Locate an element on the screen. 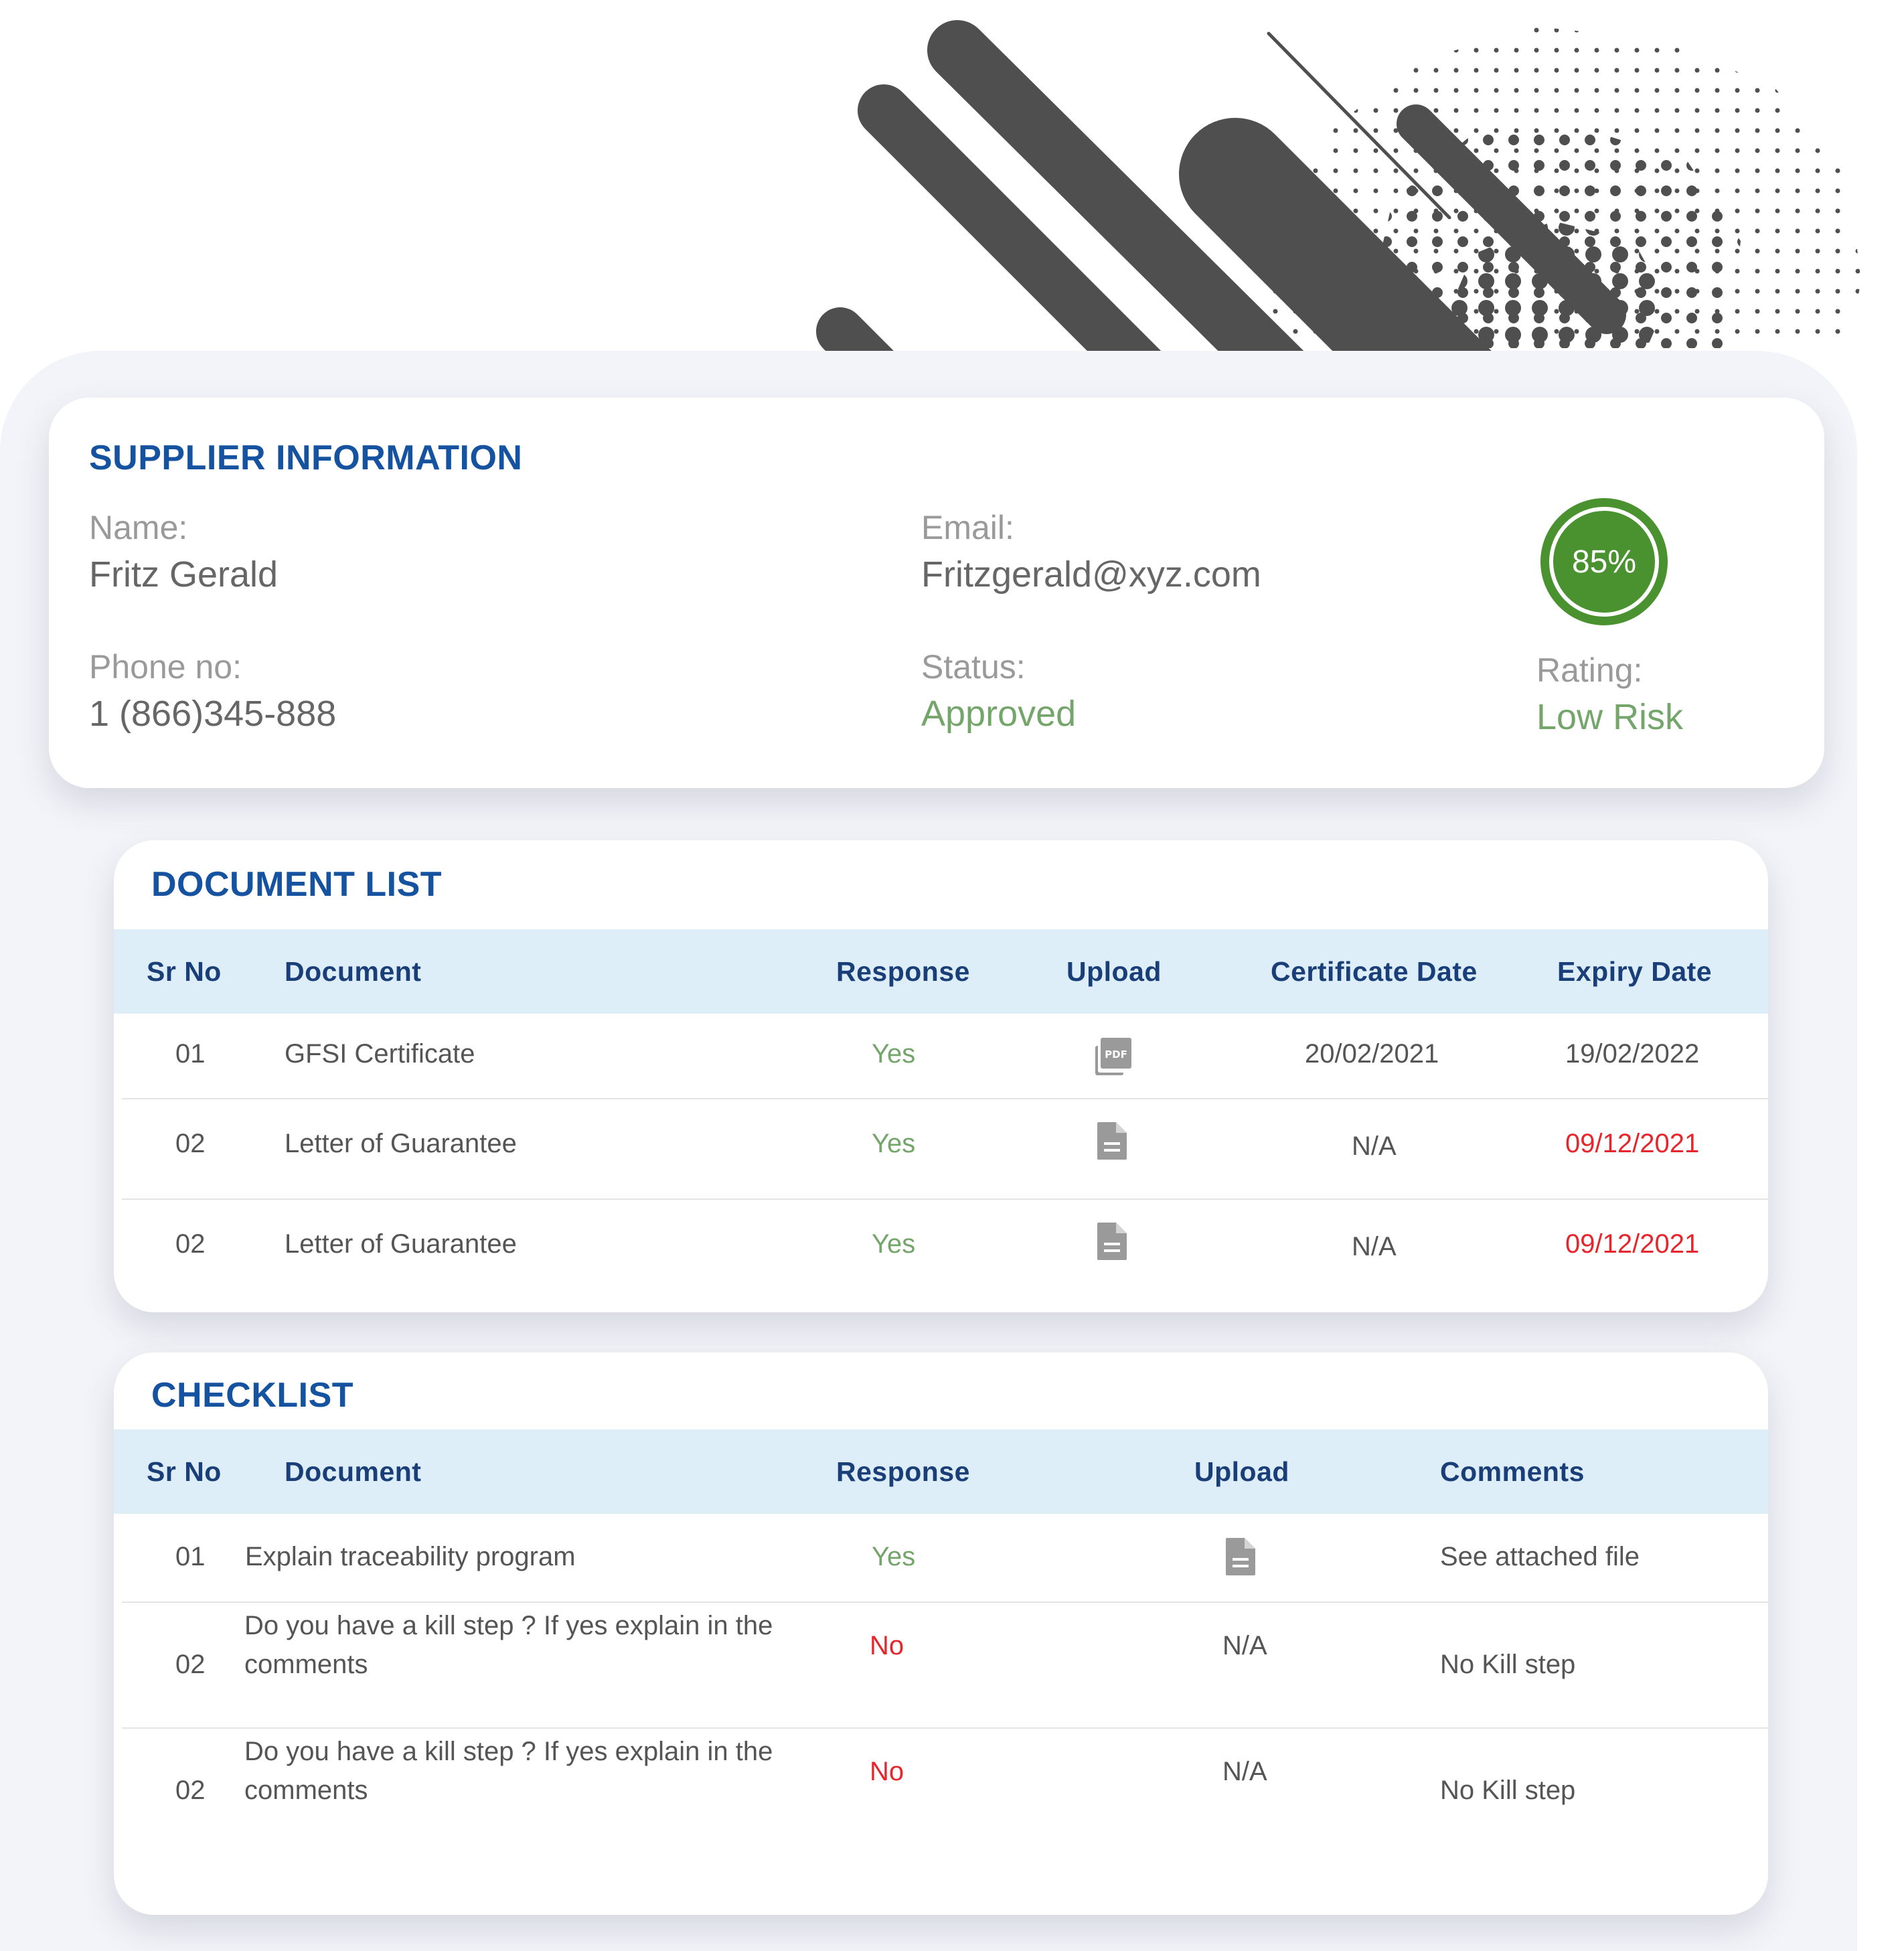 The width and height of the screenshot is (1904, 1951). document-list-title: DOCUMENT LIST is located at coordinates (297, 884).